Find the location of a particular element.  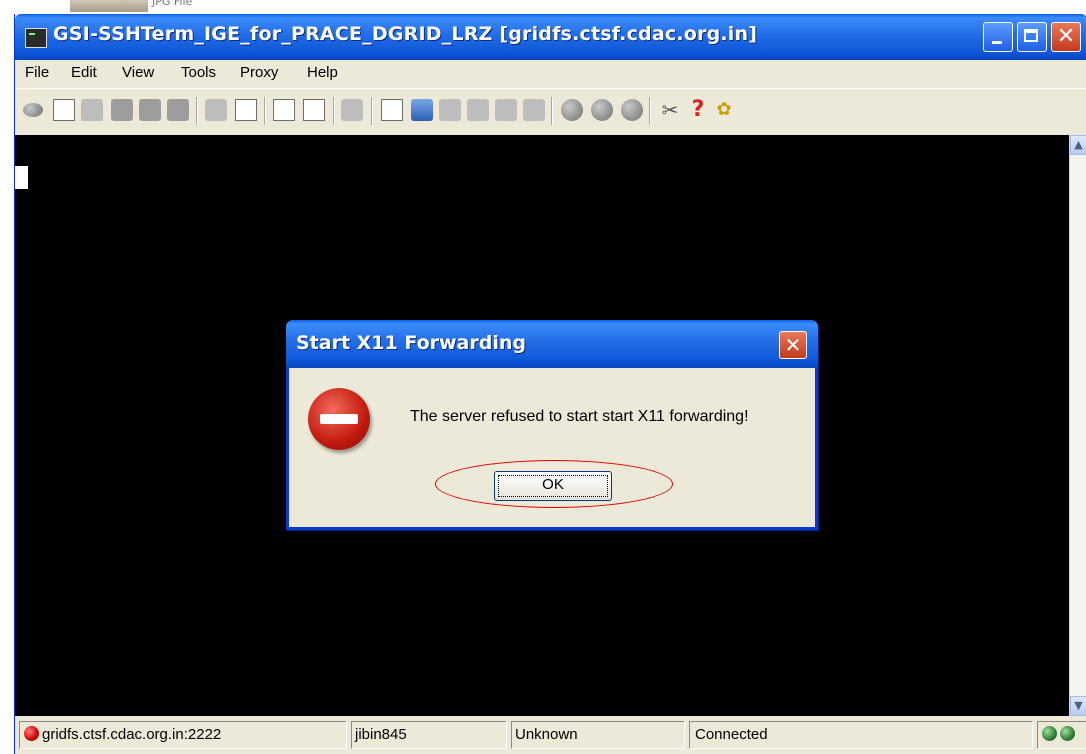

vertical-scrollbar: ▲ ▼ is located at coordinates (1077, 425).